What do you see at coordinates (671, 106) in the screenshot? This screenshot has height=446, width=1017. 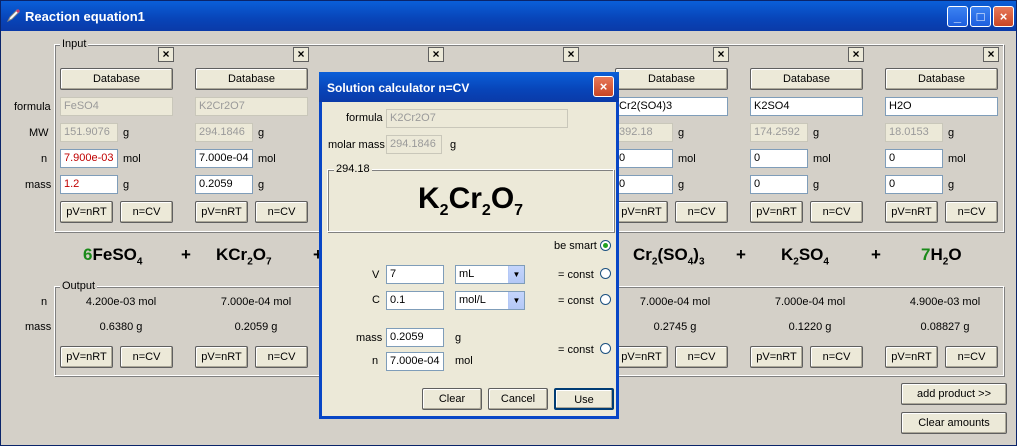 I see `formula-field: Cr2(SO4)3` at bounding box center [671, 106].